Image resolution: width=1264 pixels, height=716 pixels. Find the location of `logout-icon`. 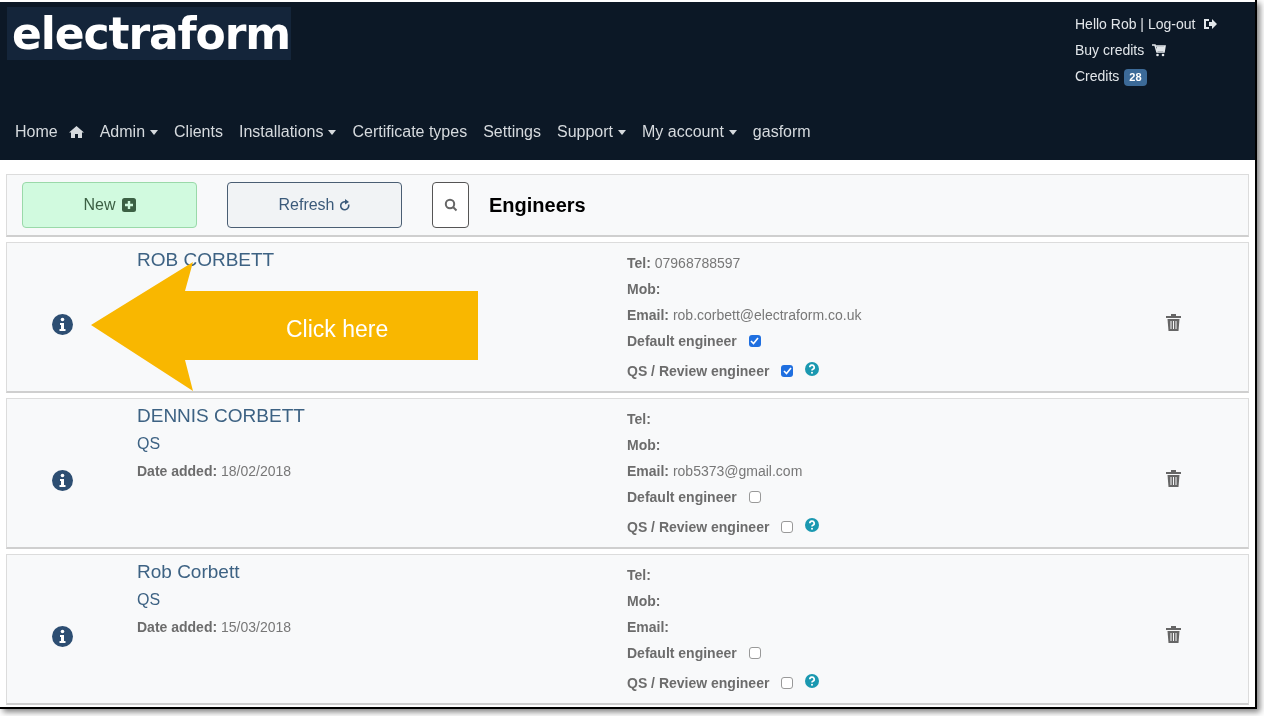

logout-icon is located at coordinates (1210, 24).